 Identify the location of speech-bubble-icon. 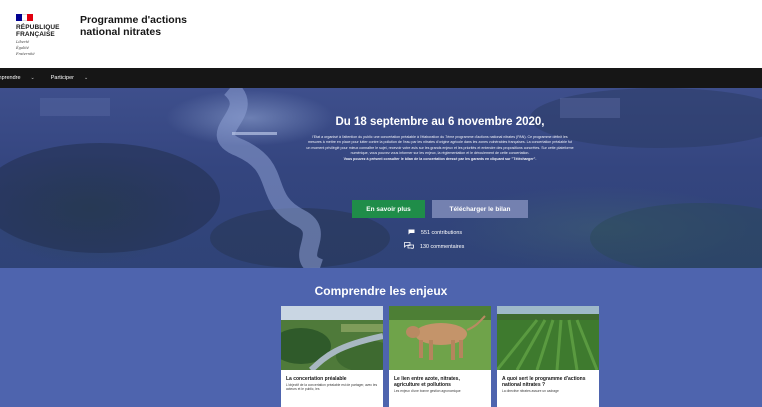
(411, 233).